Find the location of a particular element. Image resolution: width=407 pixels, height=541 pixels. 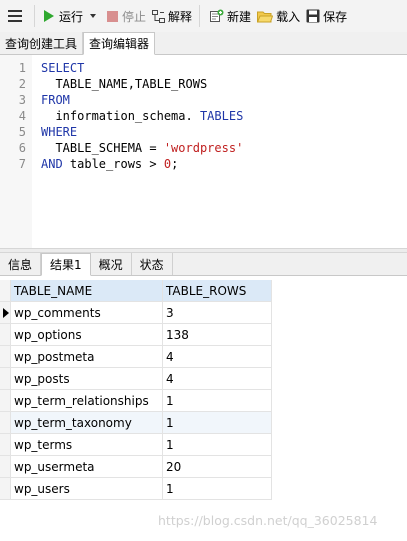

code-line: 6 TABLE_SCHEMA = 'wordpress' is located at coordinates (203, 148).